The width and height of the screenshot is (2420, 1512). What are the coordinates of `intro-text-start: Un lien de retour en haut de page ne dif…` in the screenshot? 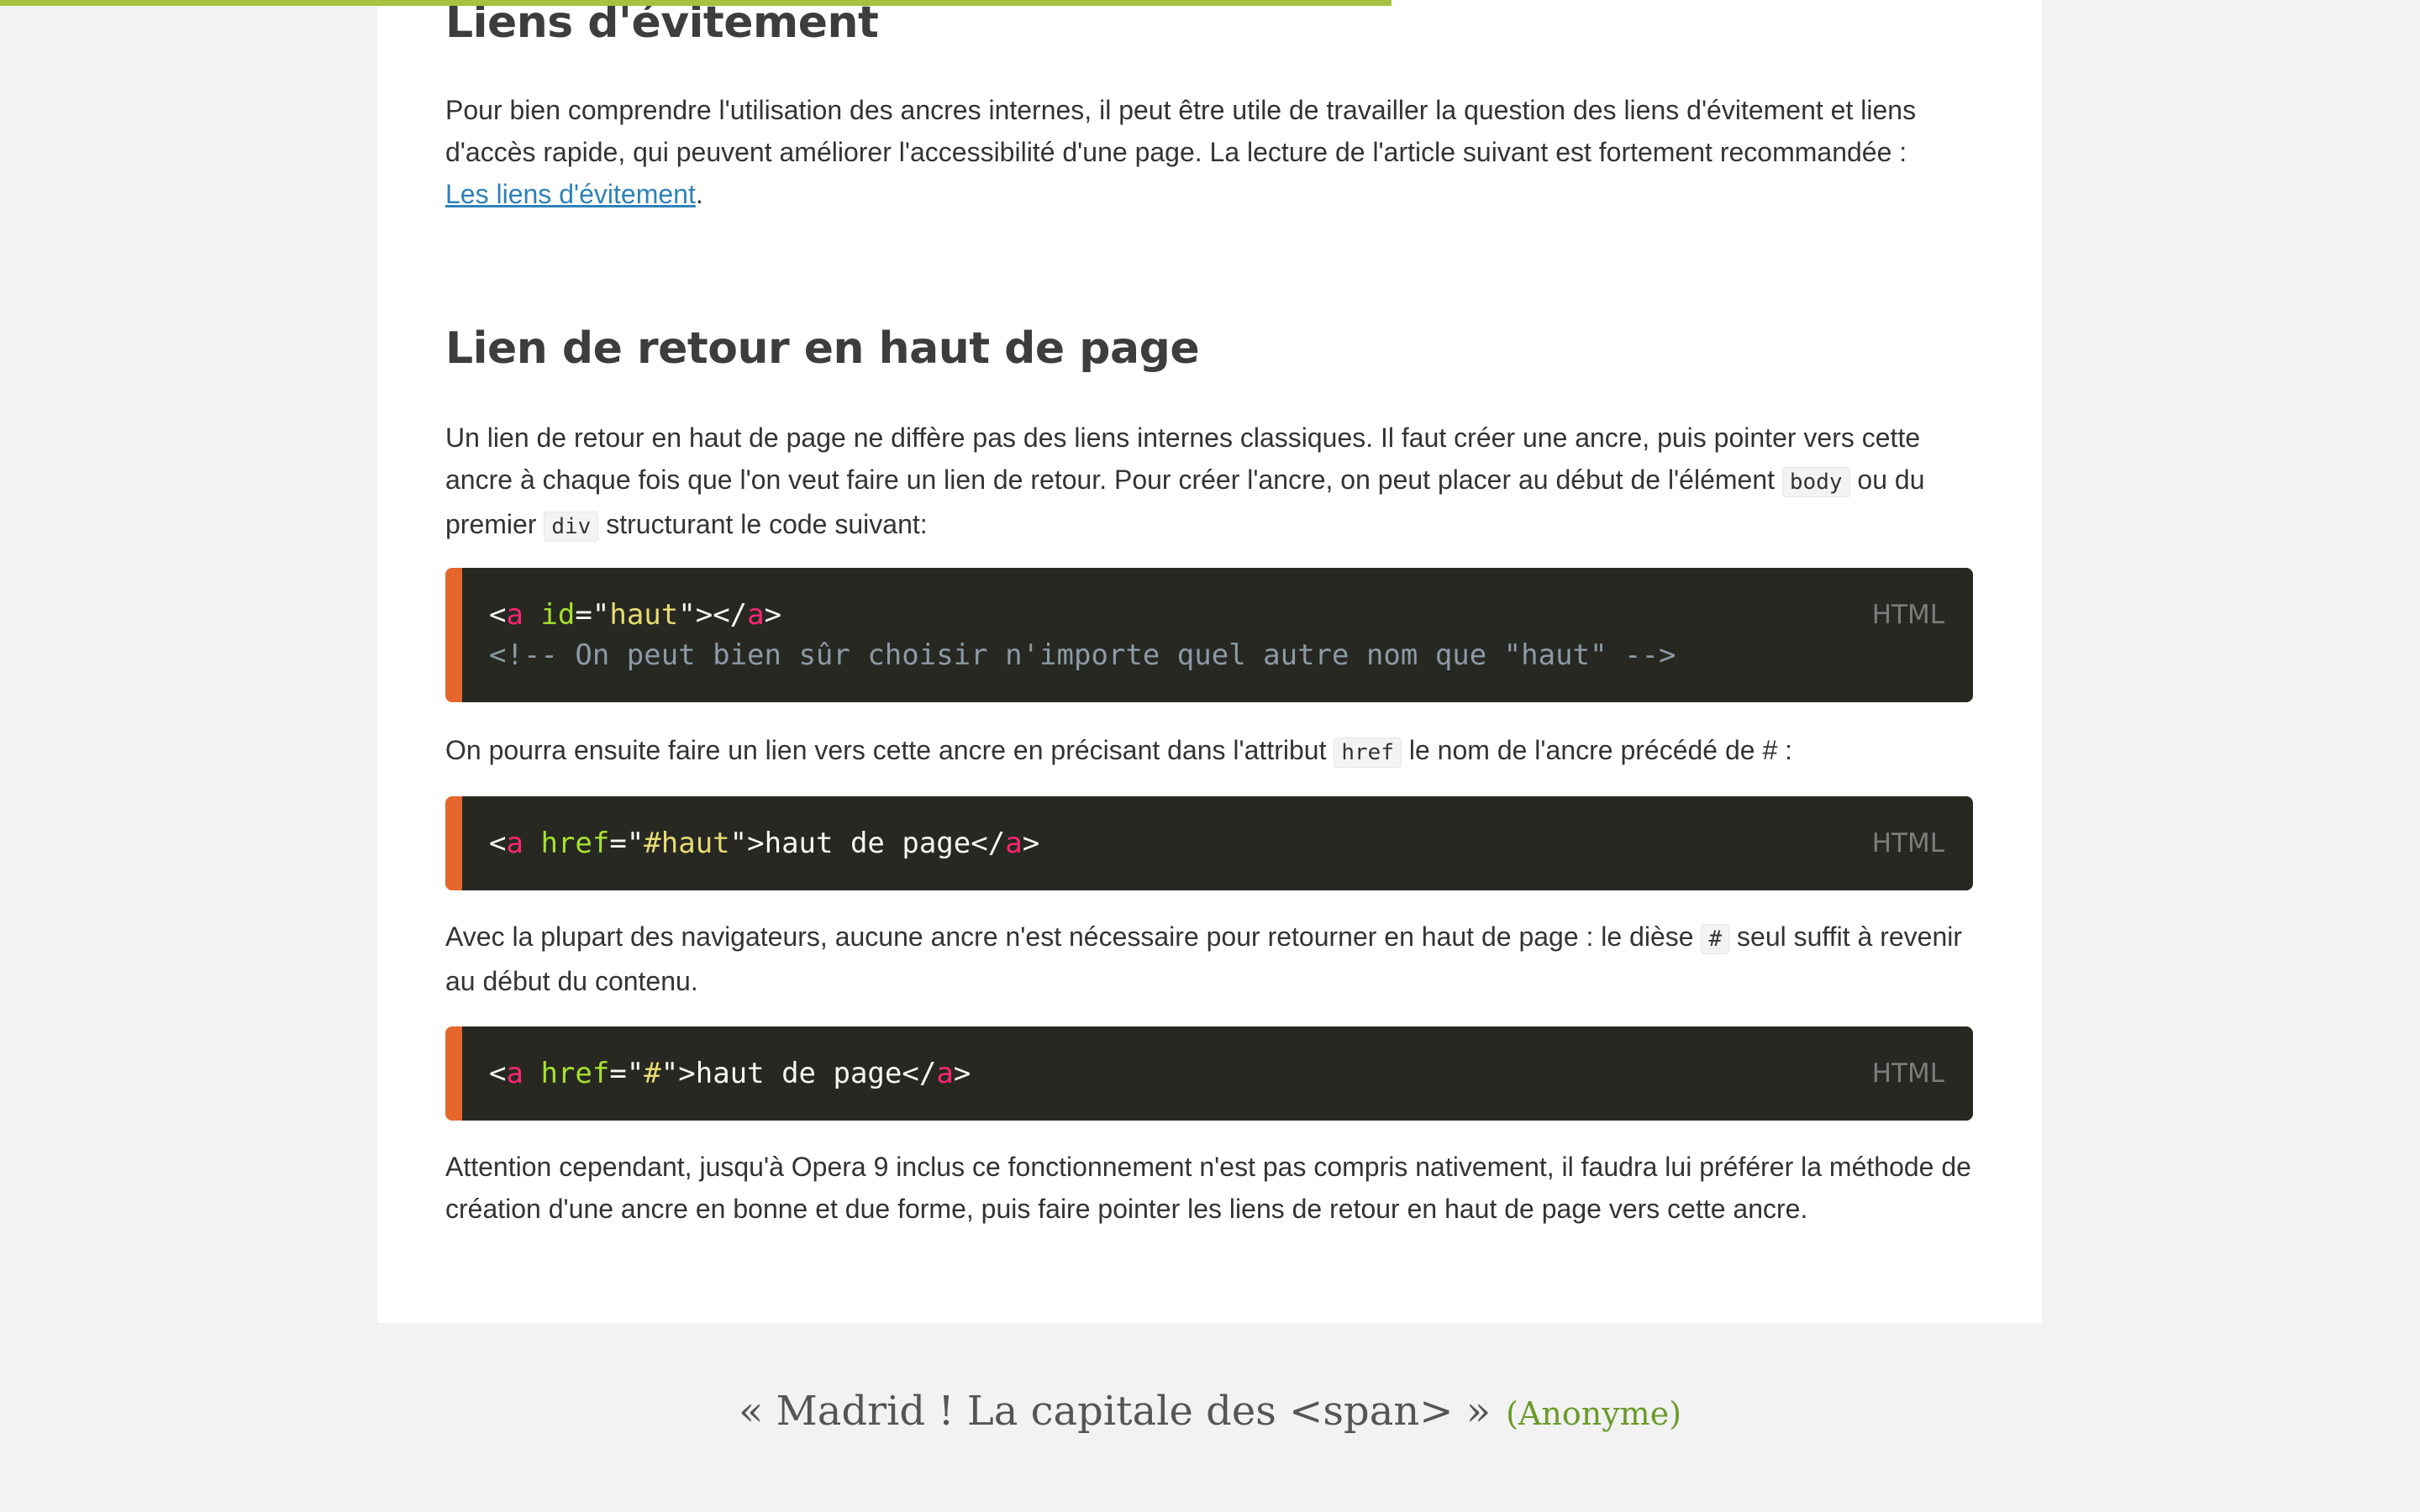 It's located at (1183, 459).